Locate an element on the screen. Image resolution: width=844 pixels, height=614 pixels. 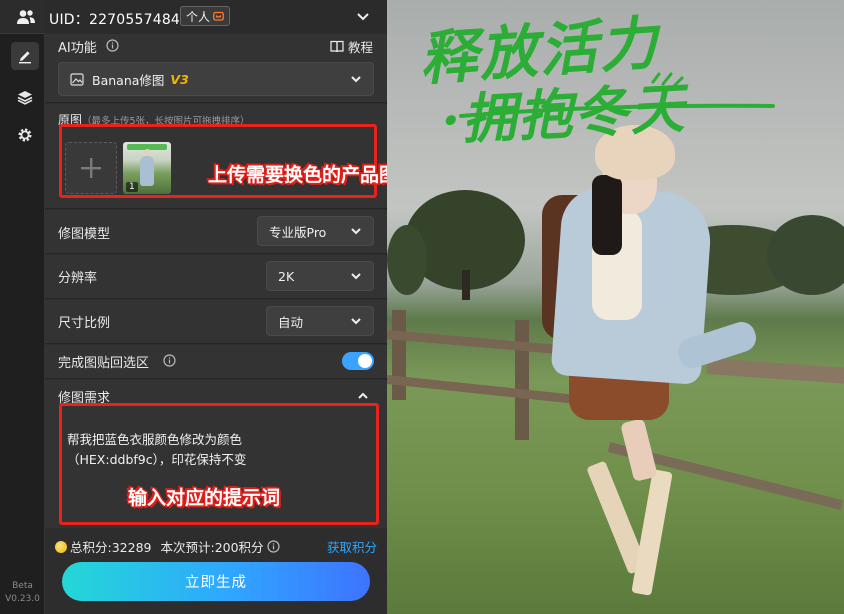
aspect-ratio-row: 尺寸比例 自动 is located at coordinates (216, 322).